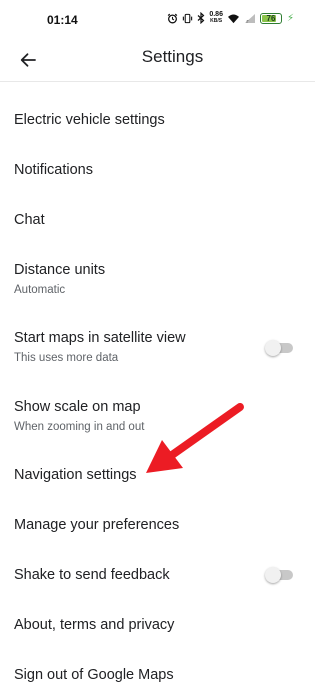 Image resolution: width=320 pixels, height=700 pixels. Describe the element at coordinates (157, 221) in the screenshot. I see `setting-chat: Chat` at that location.